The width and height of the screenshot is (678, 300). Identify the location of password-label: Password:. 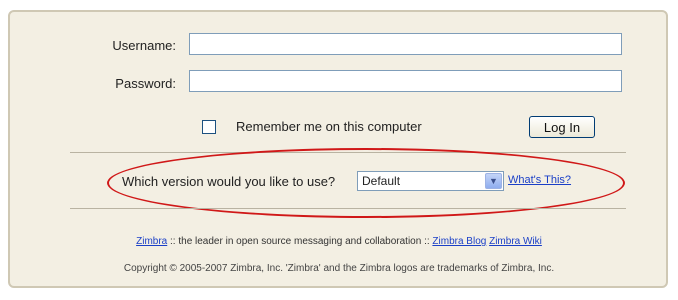
(145, 83).